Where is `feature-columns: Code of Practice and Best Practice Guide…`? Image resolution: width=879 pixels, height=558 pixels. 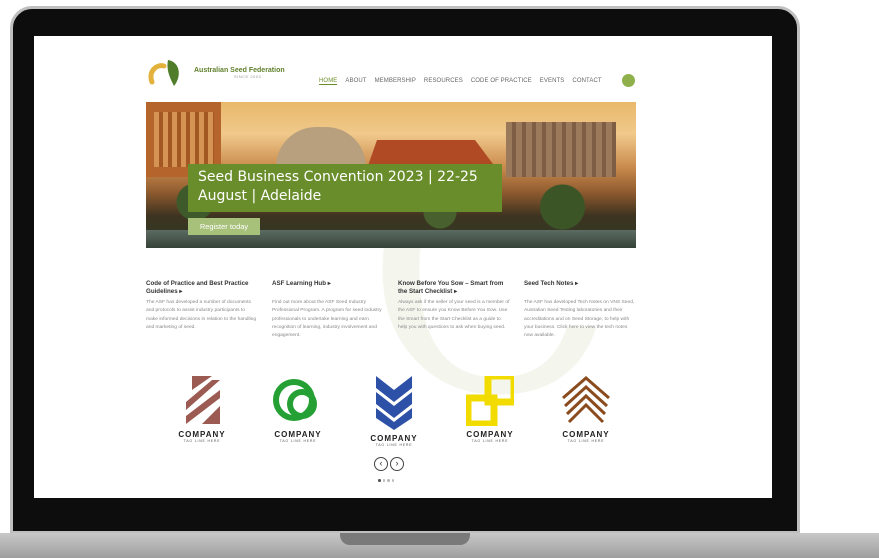 feature-columns: Code of Practice and Best Practice Guide… is located at coordinates (391, 310).